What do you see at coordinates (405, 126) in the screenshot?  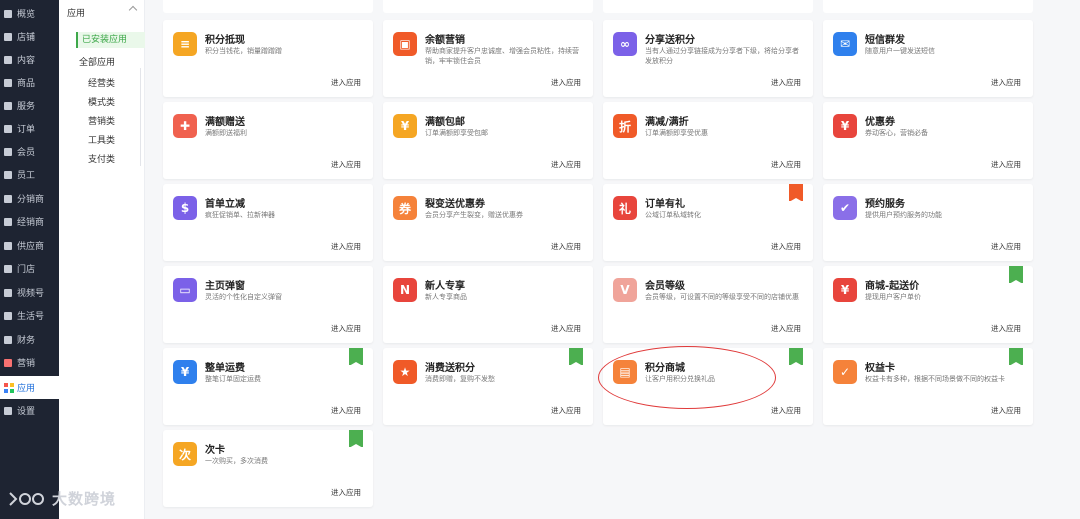 I see `bag-icon: ¥` at bounding box center [405, 126].